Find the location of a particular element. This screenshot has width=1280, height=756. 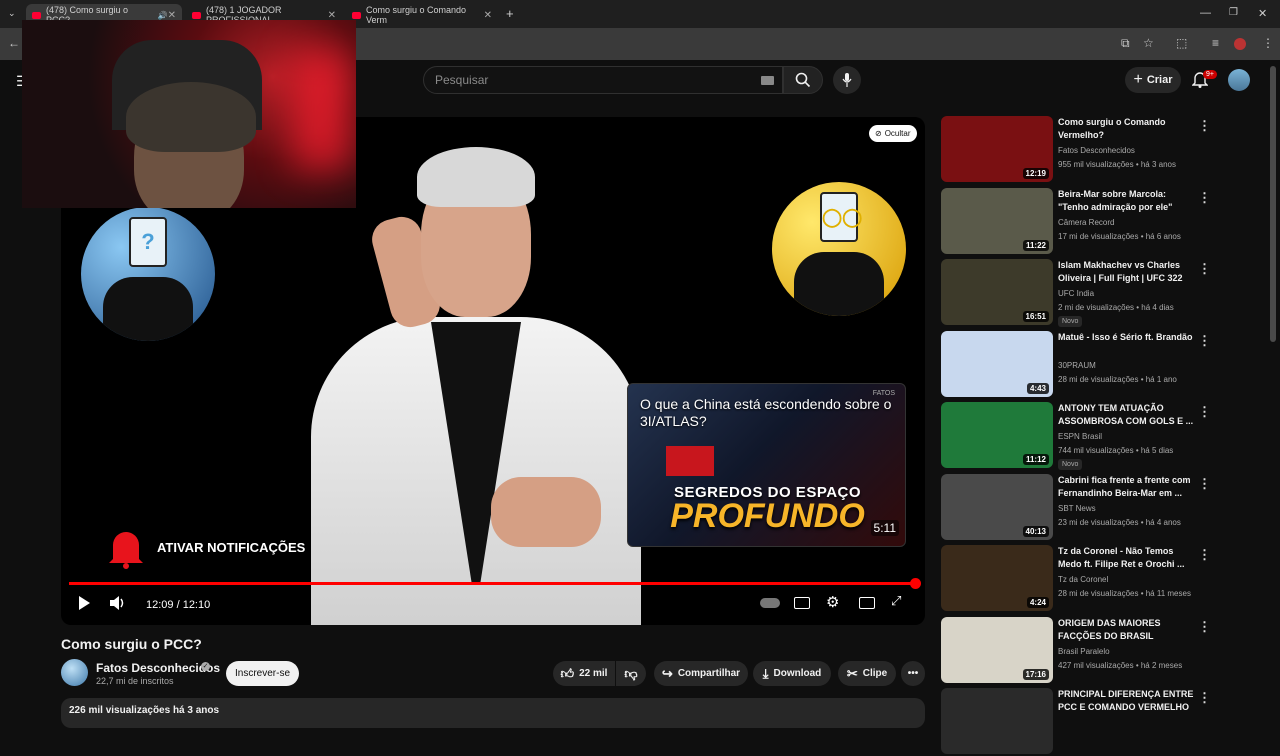

recommended-channel: Brasil Paralelo is located at coordinates (1084, 651).